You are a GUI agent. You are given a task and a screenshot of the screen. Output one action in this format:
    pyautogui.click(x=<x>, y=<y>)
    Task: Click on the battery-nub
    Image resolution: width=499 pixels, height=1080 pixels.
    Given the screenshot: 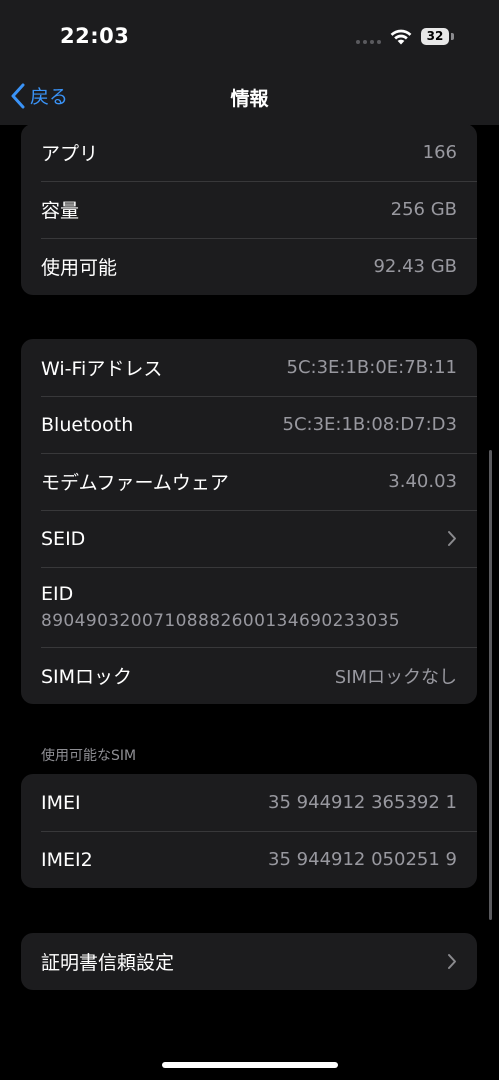 What is the action you would take?
    pyautogui.click(x=452, y=36)
    